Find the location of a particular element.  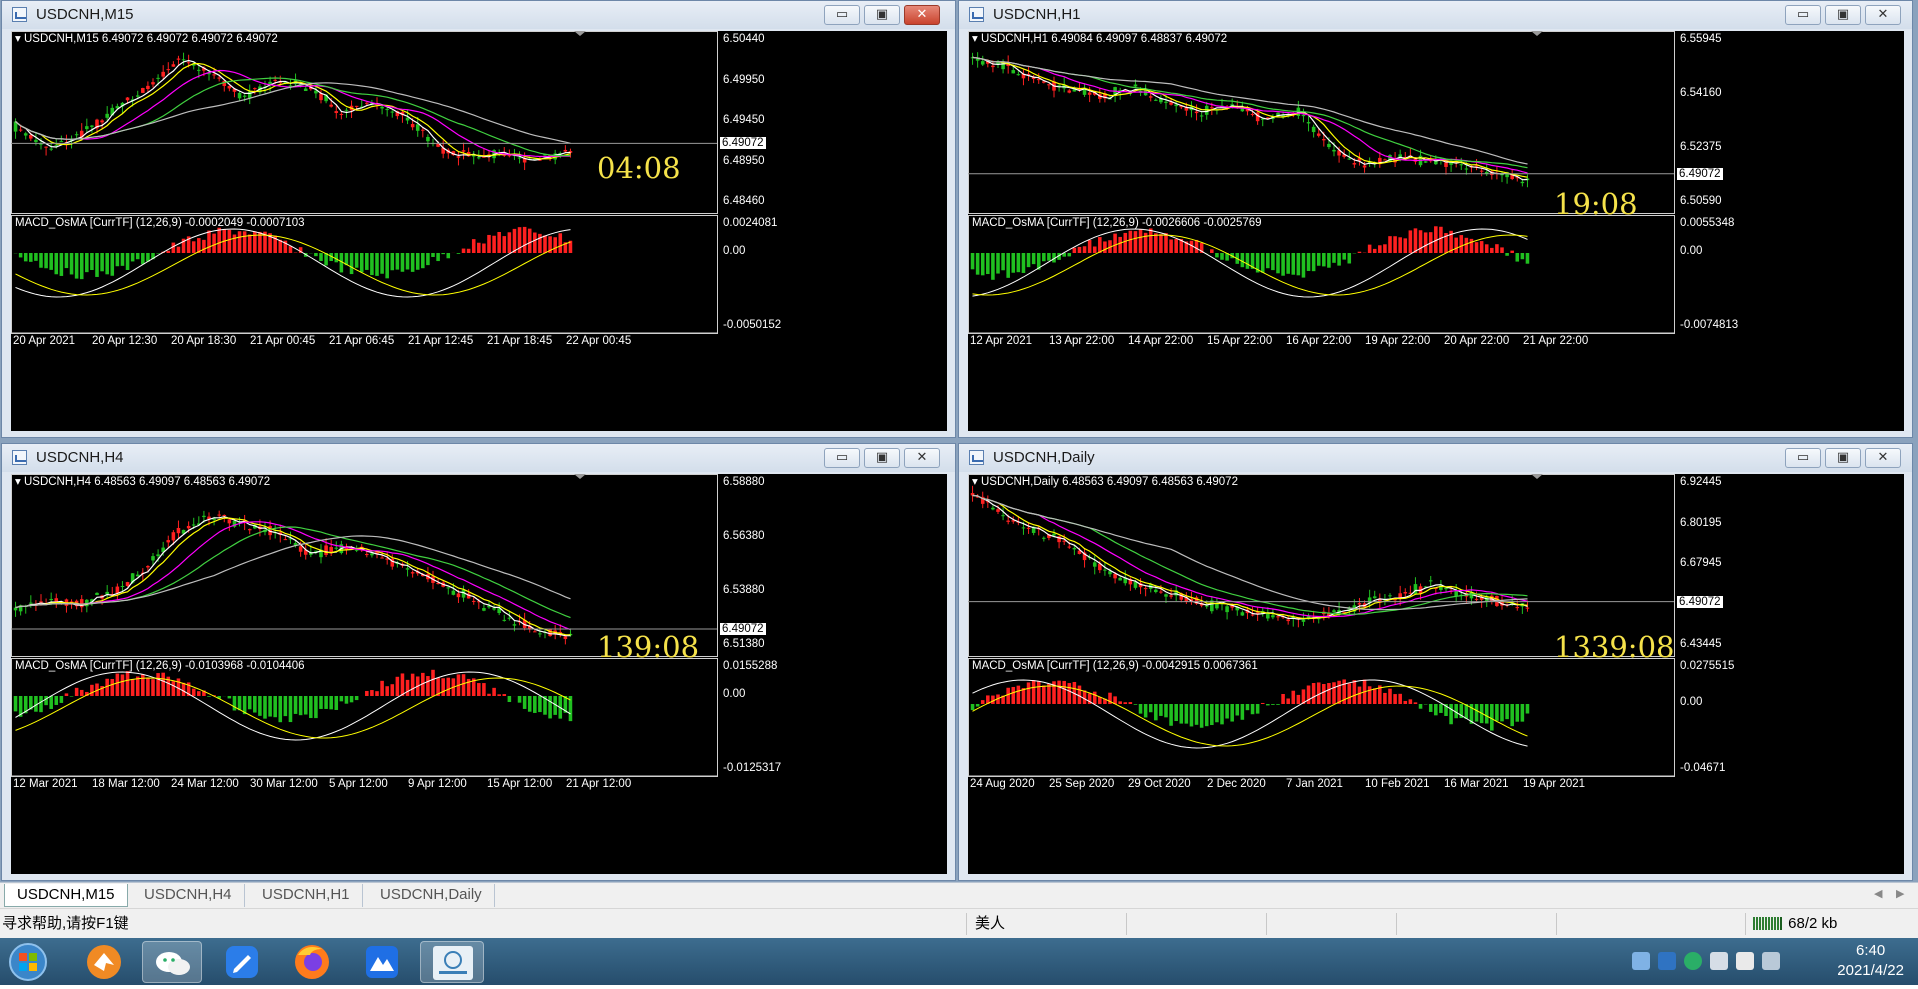

tab-usdcnh-m15: USDCNH,M15 is located at coordinates (66, 895).